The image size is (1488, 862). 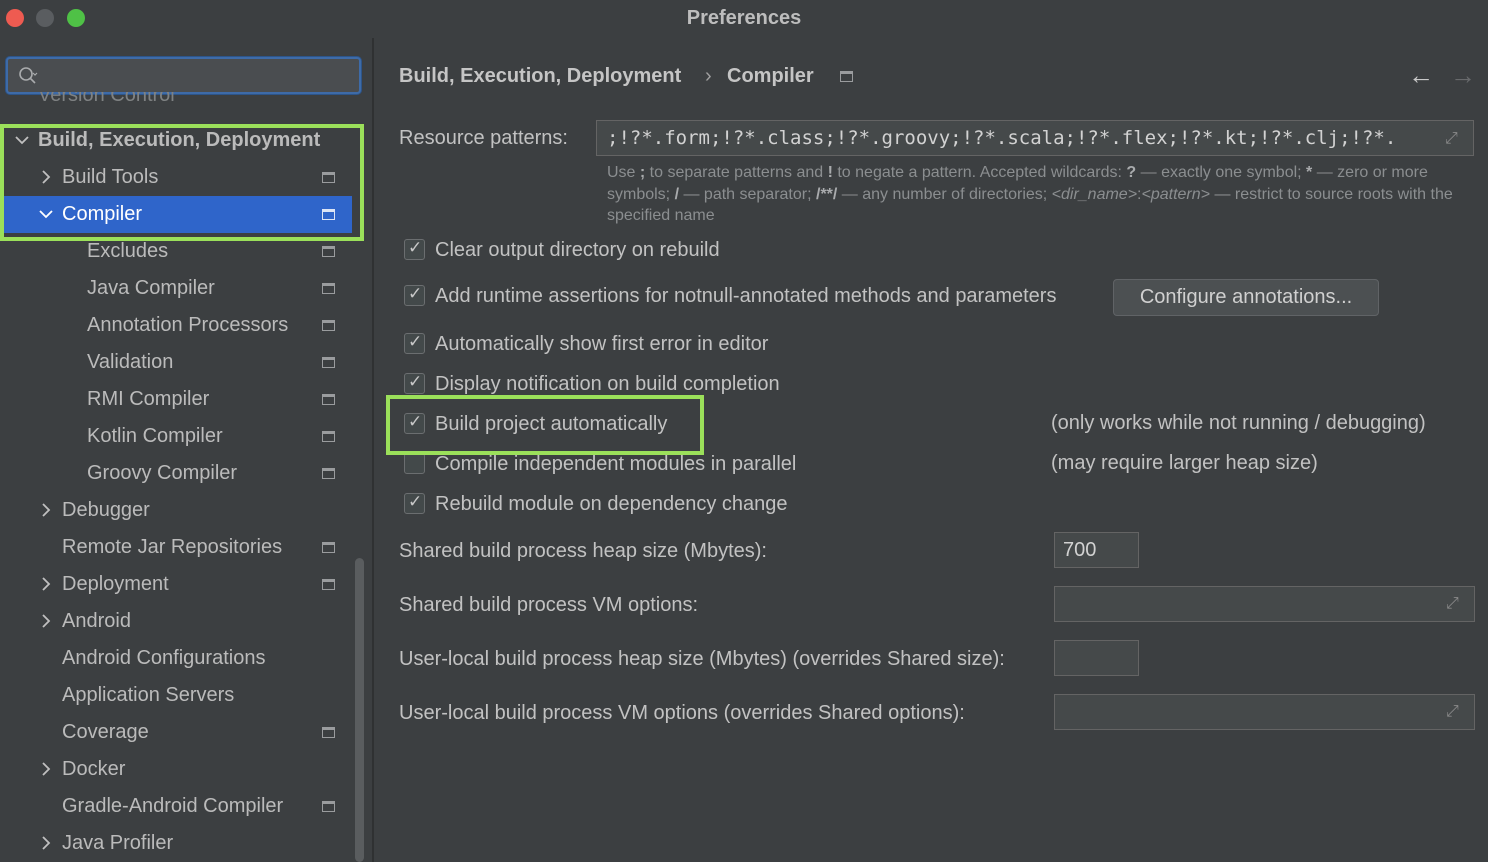 What do you see at coordinates (1131, 172) in the screenshot?
I see `hint-token: ?` at bounding box center [1131, 172].